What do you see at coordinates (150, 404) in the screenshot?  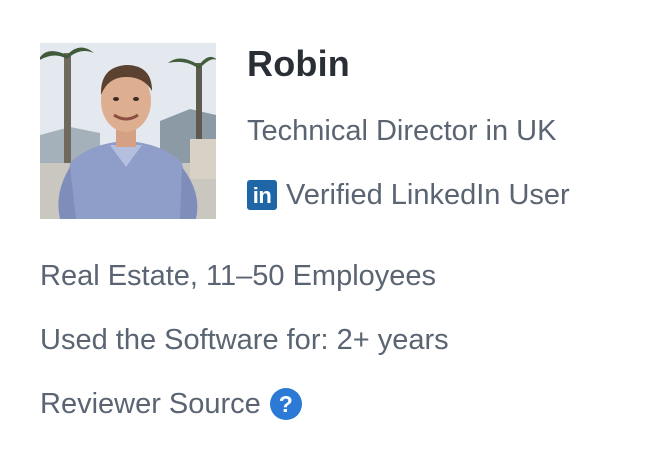 I see `reviewer-source-label: Reviewer Source` at bounding box center [150, 404].